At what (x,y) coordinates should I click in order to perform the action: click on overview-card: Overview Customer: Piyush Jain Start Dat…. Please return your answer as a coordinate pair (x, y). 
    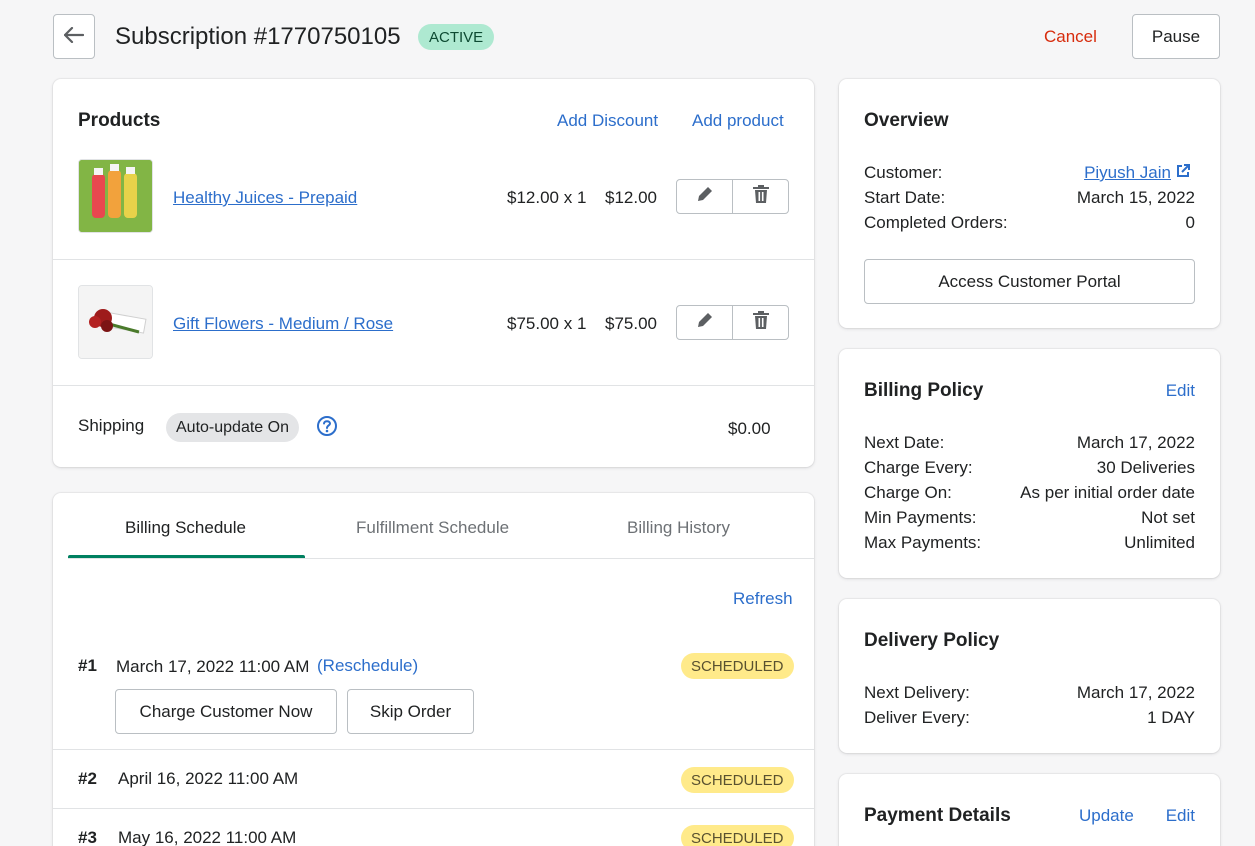
    Looking at the image, I should click on (1029, 203).